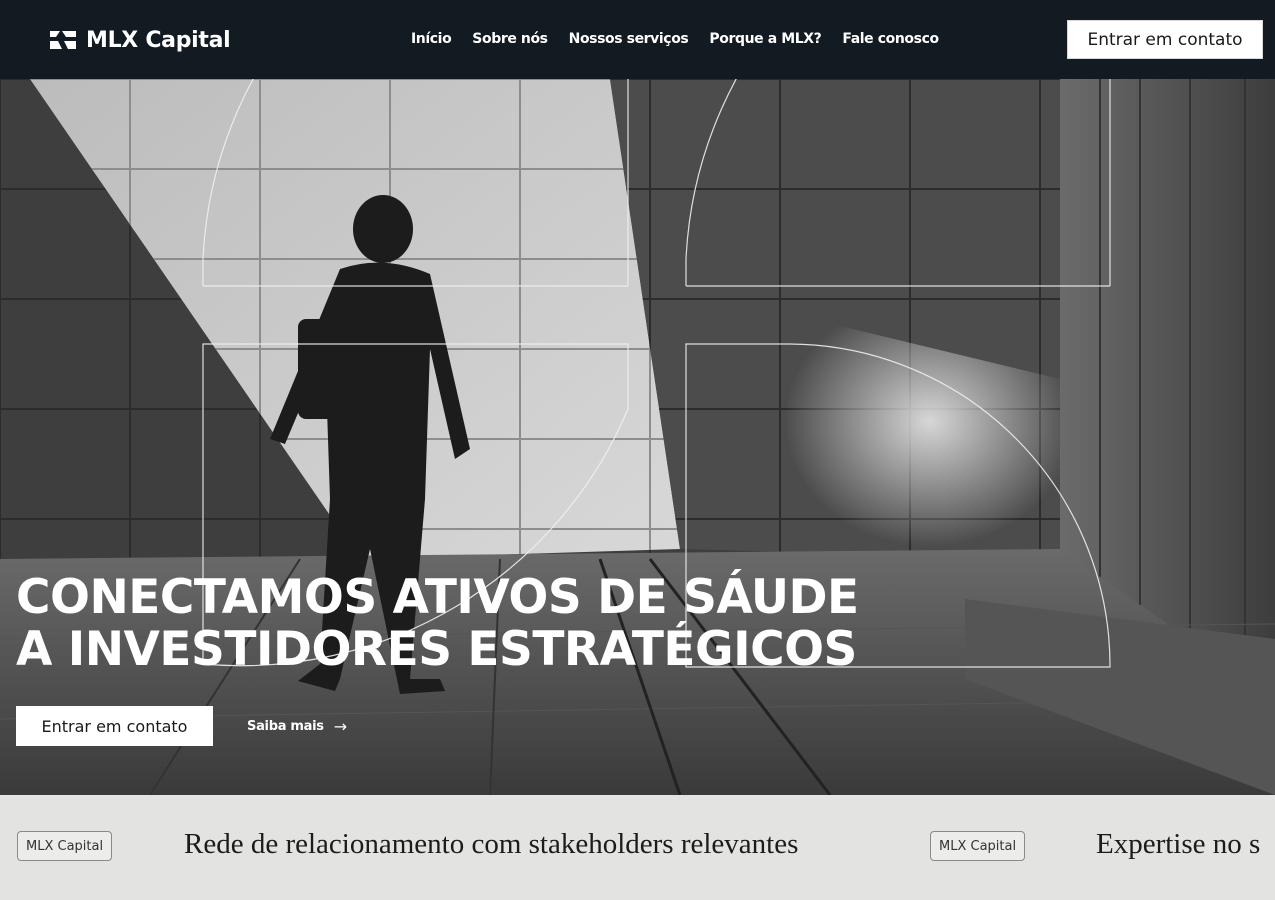 This screenshot has width=1275, height=900. What do you see at coordinates (114, 726) in the screenshot?
I see `hero-contact-button: Entrar em contato` at bounding box center [114, 726].